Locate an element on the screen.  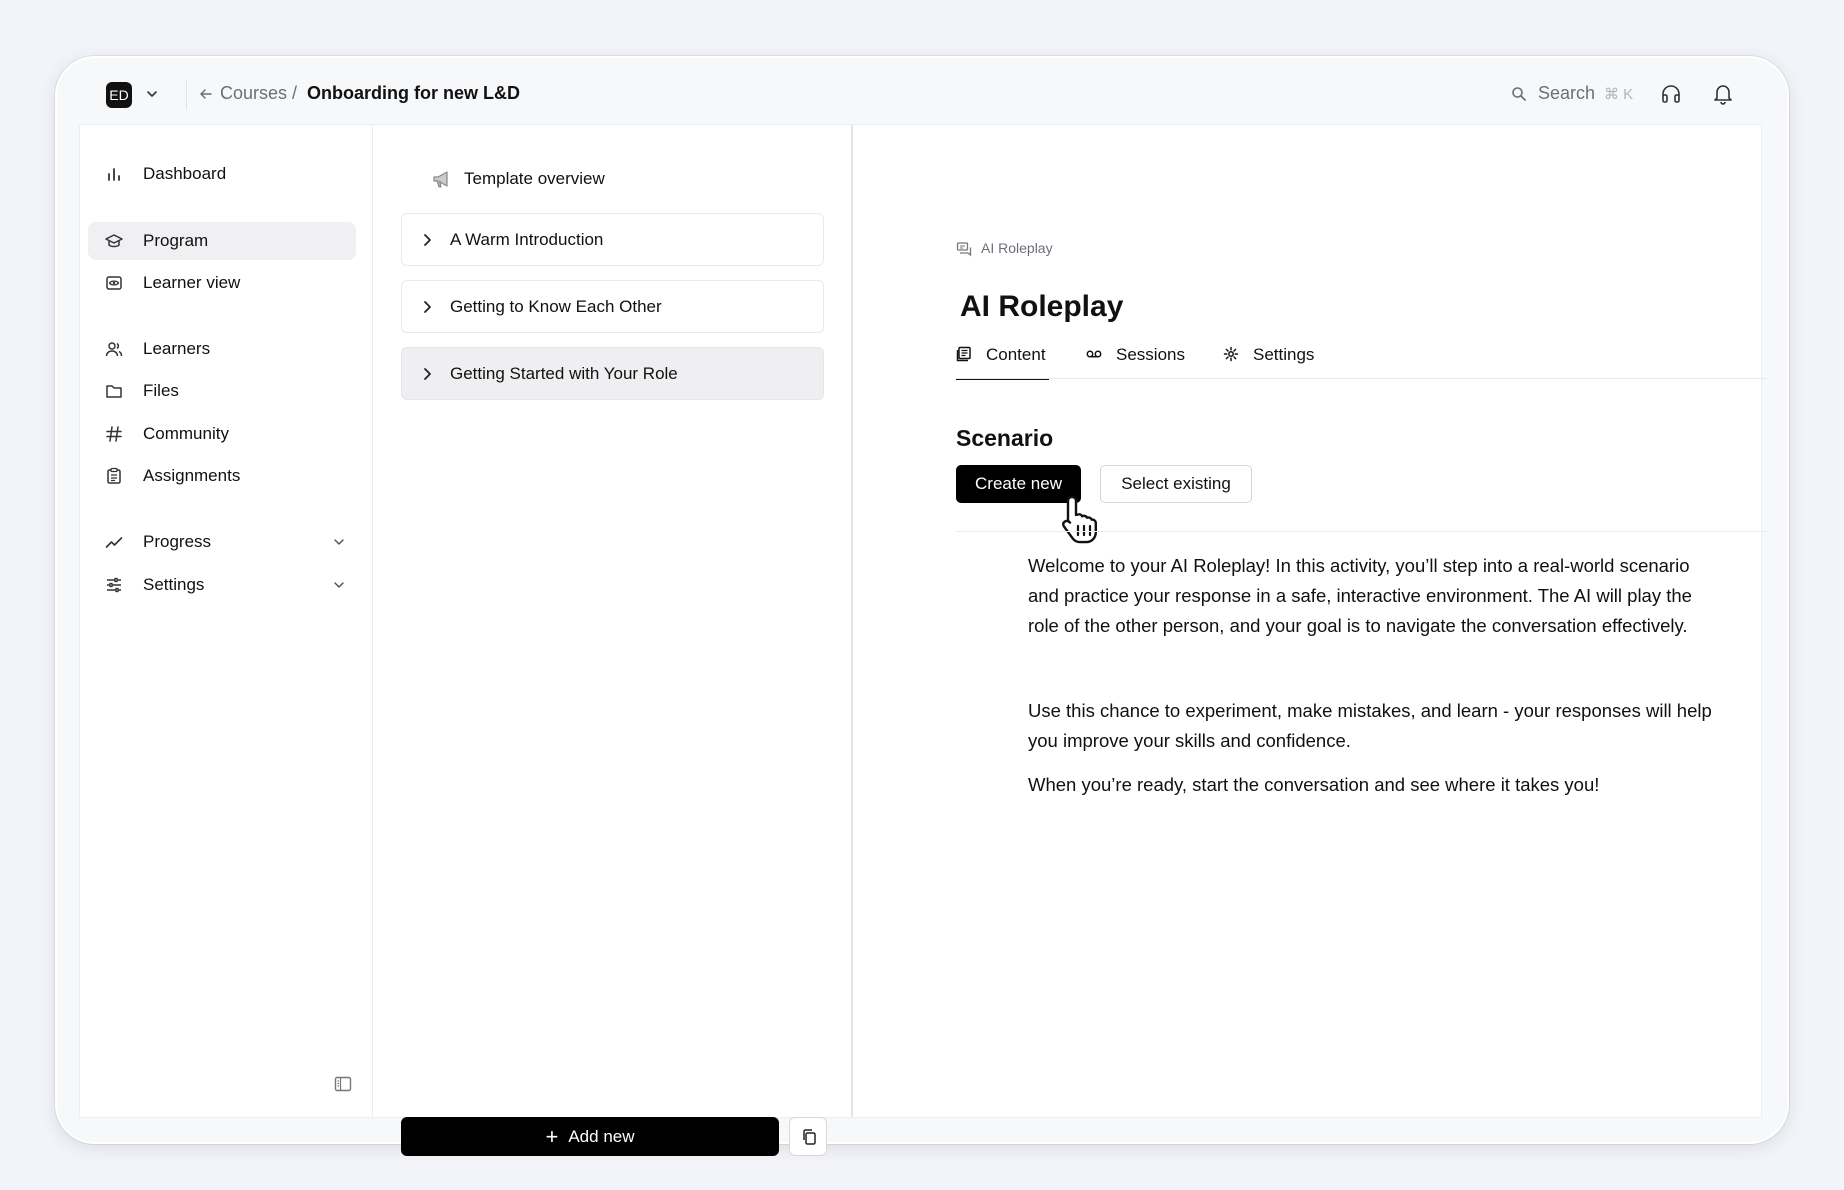
gear-icon is located at coordinates (1231, 354).